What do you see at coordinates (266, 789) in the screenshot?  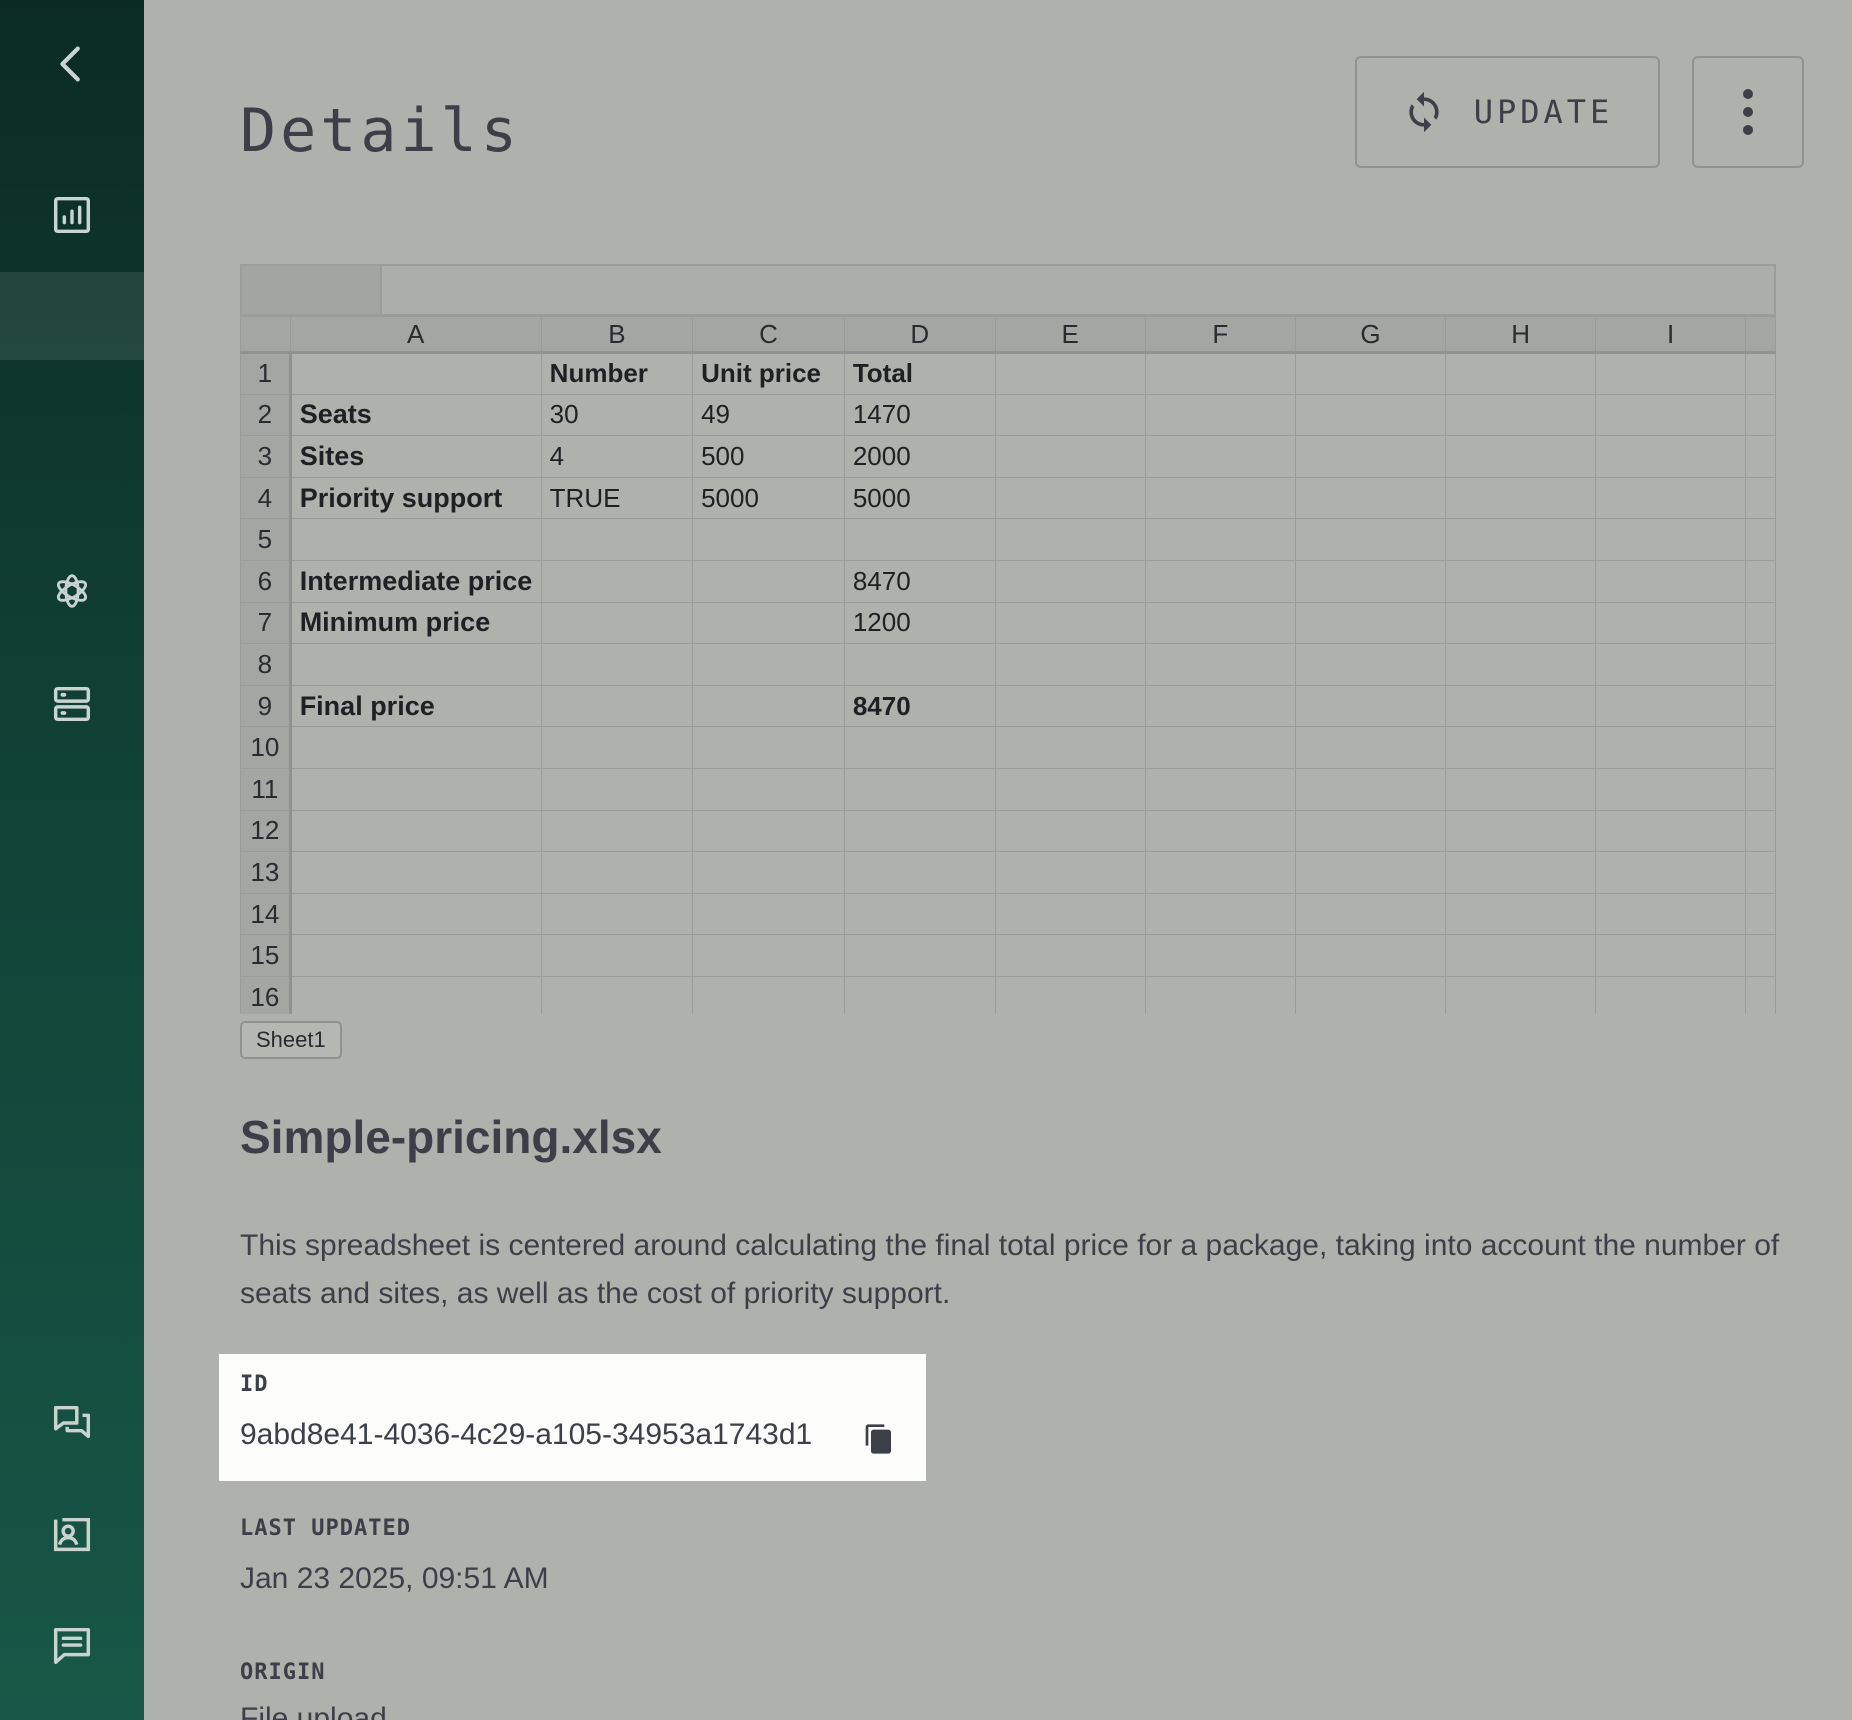 I see `row-number: 11` at bounding box center [266, 789].